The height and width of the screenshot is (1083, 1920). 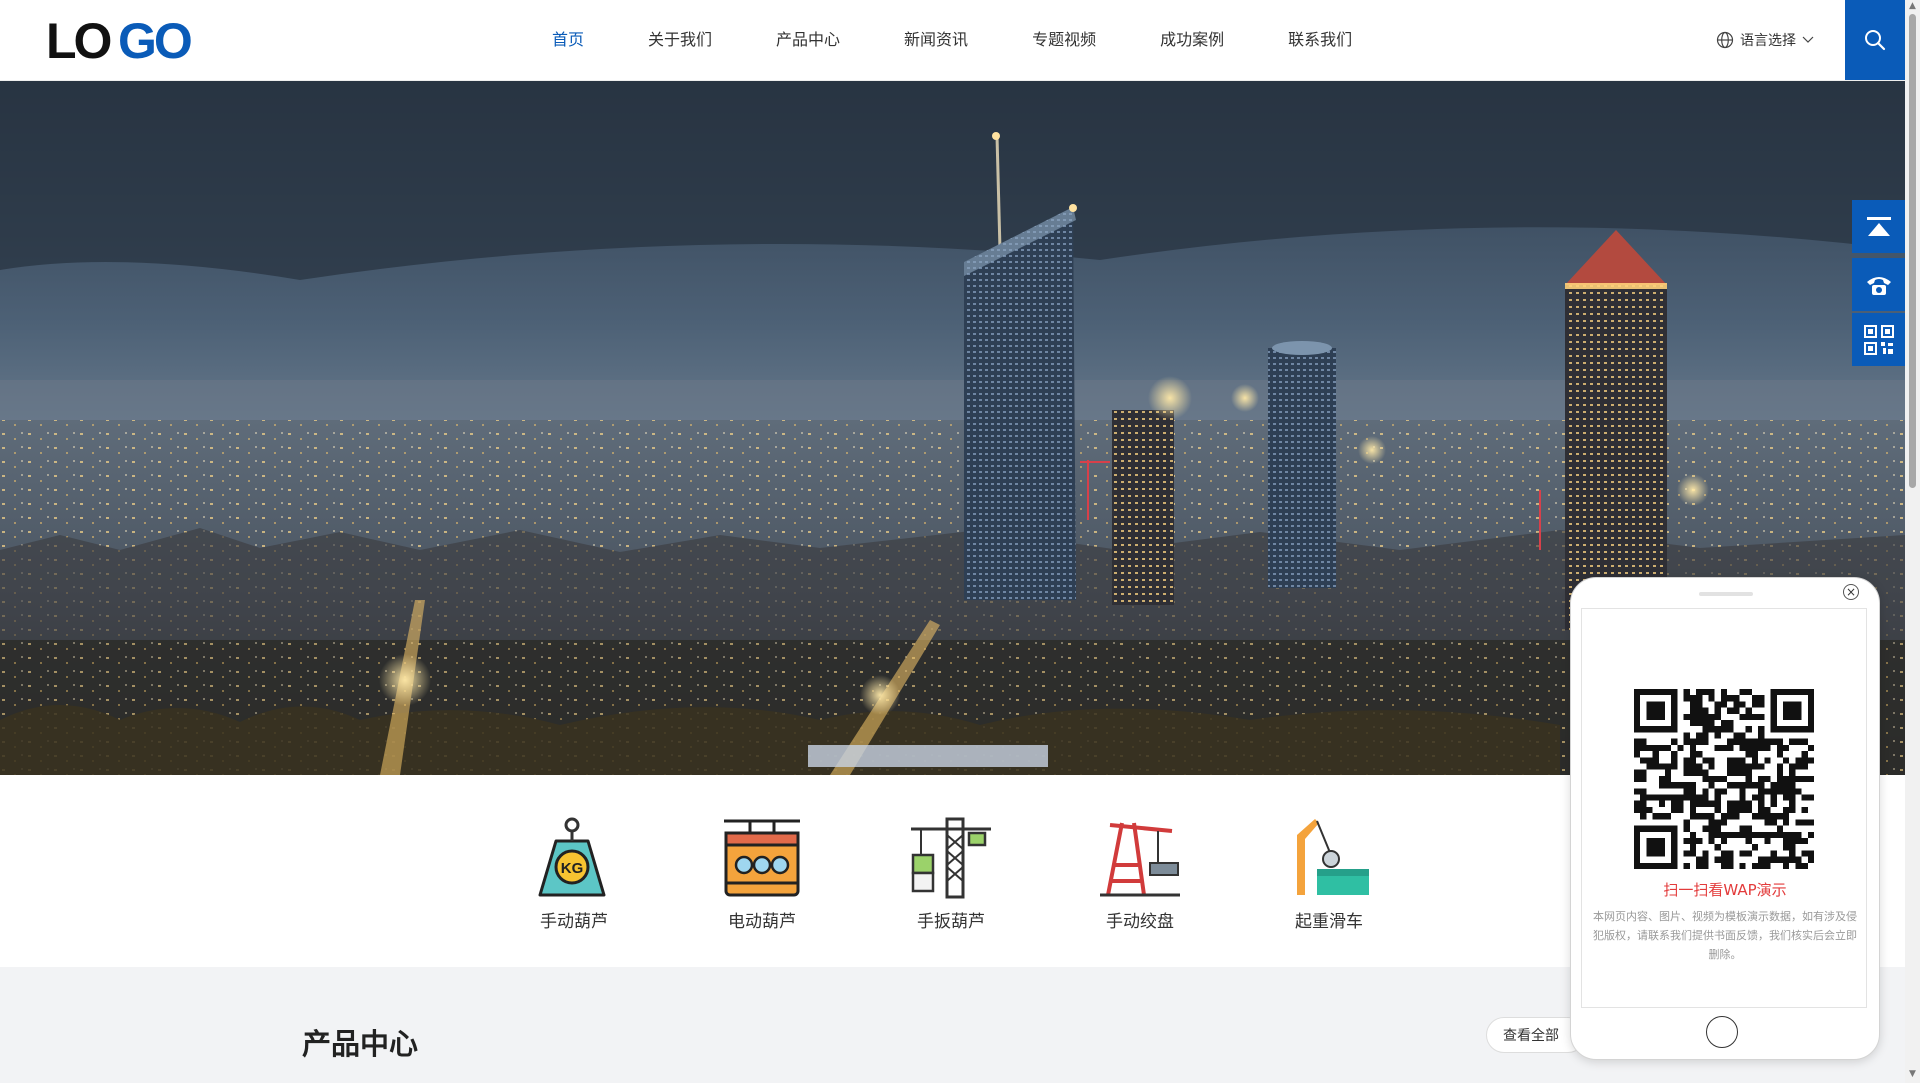 I want to click on svg-text: KG, so click(x=572, y=868).